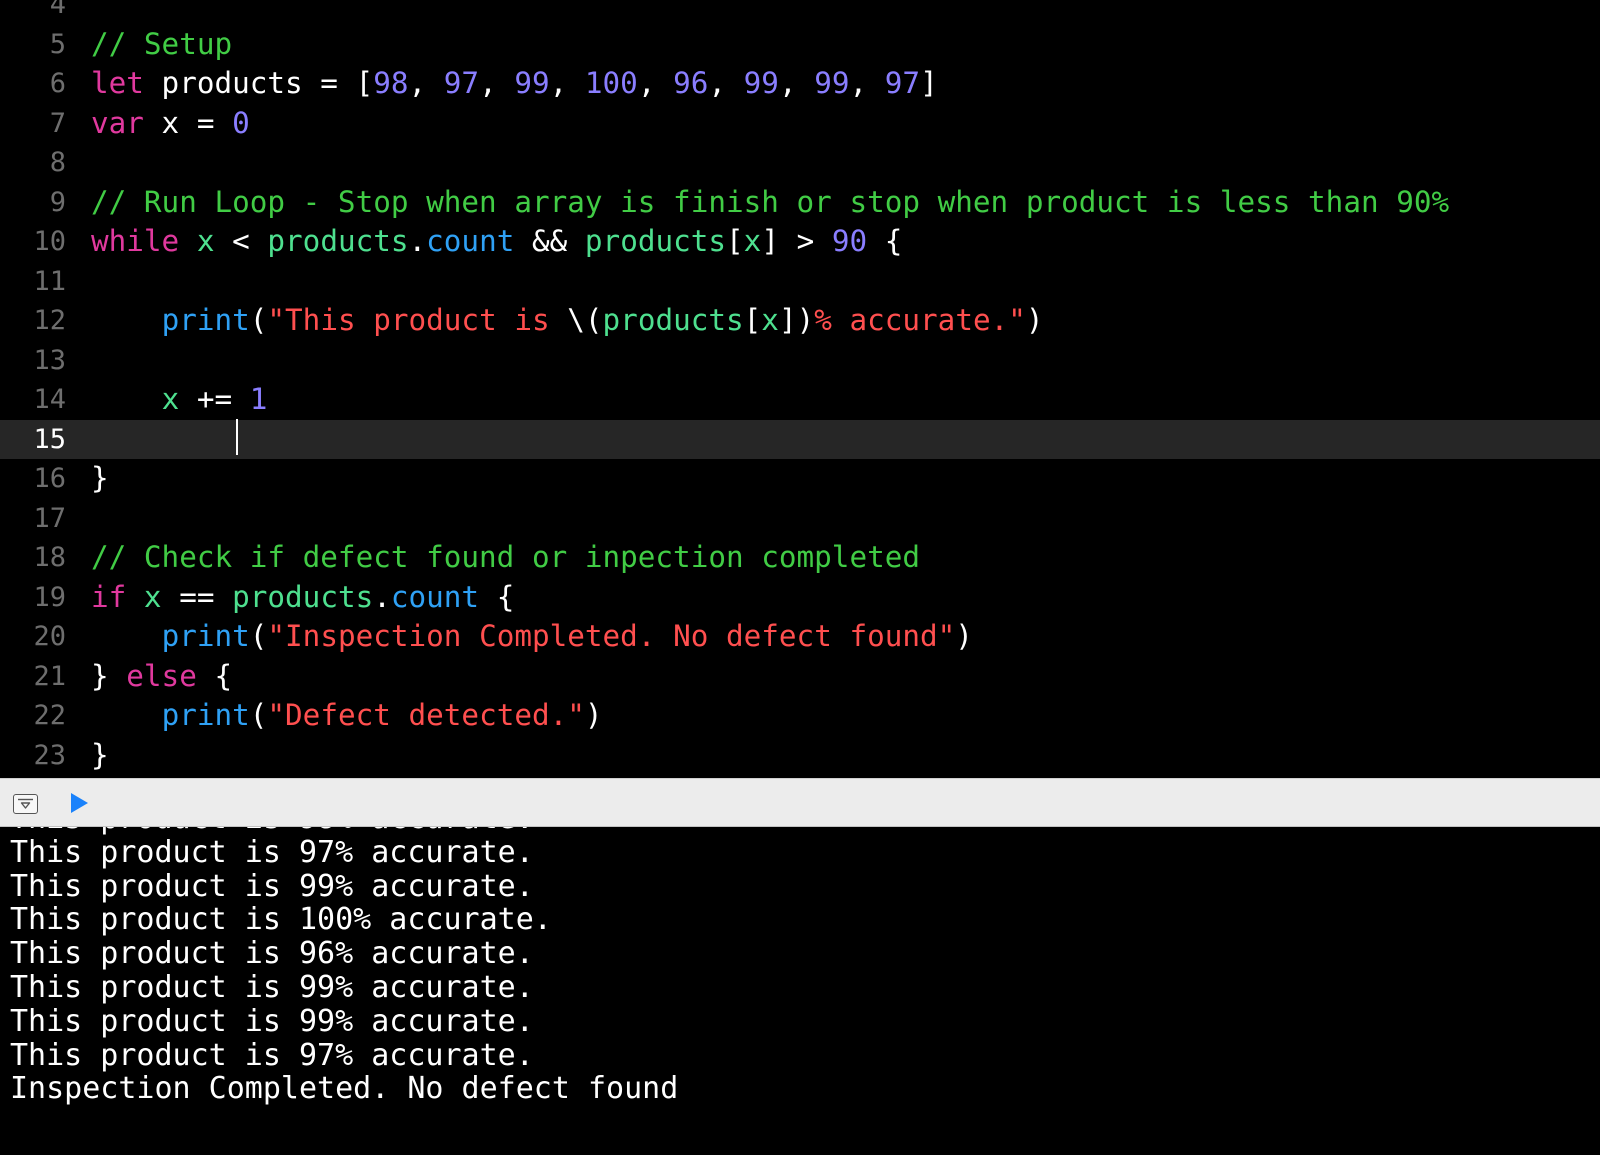  I want to click on code-line: 16}, so click(800, 479).